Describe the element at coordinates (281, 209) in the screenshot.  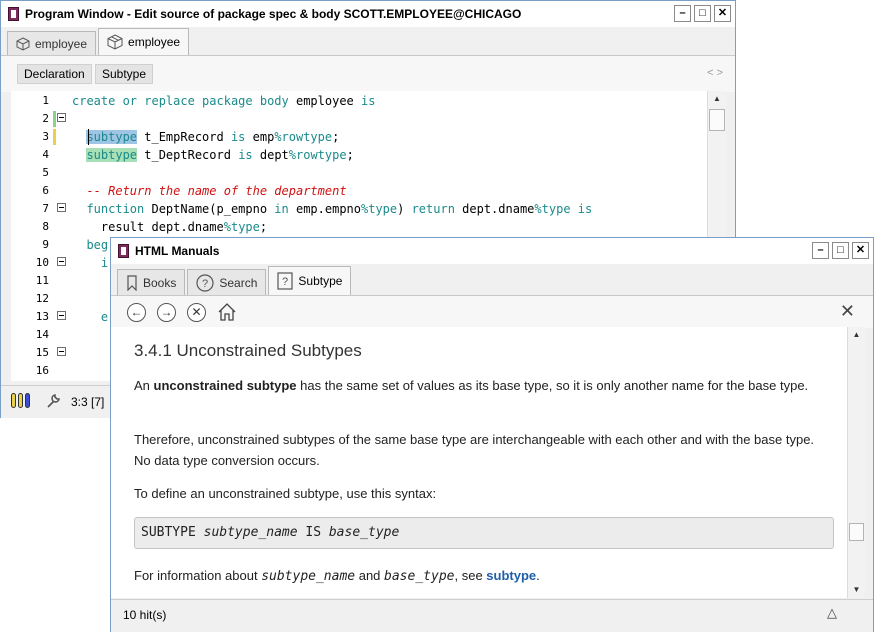
I see `keyword: in` at that location.